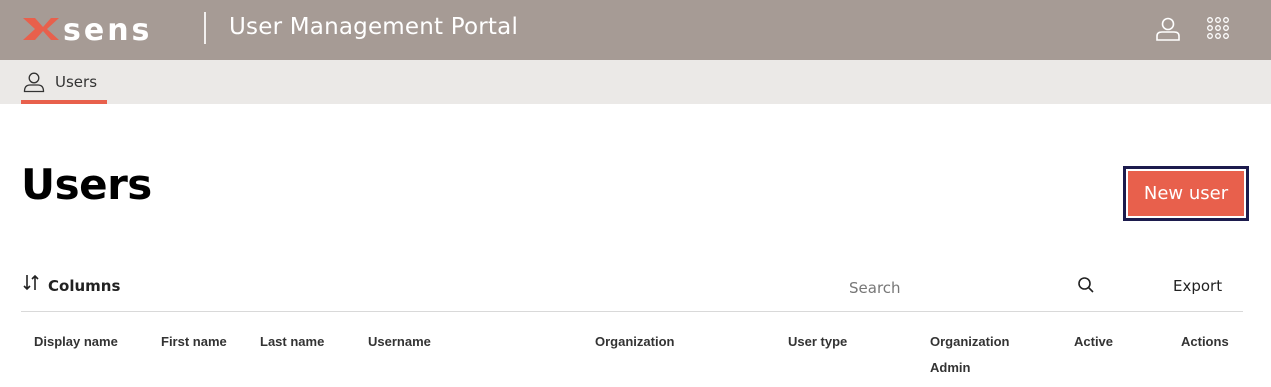 This screenshot has height=387, width=1271. Describe the element at coordinates (76, 82) in the screenshot. I see `tab-label: Users` at that location.